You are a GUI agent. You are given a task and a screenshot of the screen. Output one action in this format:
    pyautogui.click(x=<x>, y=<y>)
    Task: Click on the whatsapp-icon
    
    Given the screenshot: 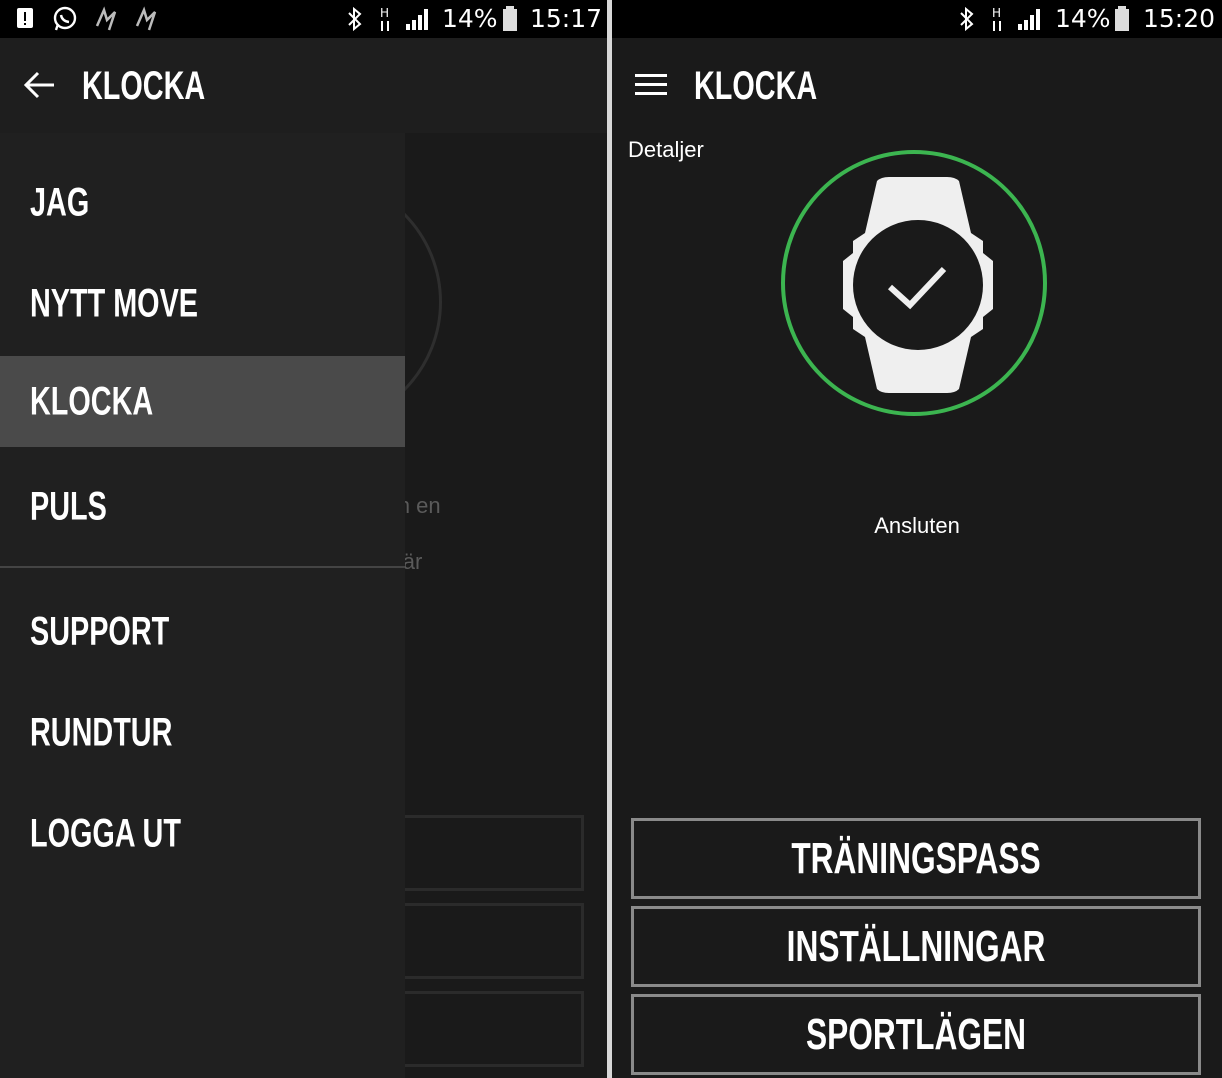 What is the action you would take?
    pyautogui.click(x=65, y=18)
    